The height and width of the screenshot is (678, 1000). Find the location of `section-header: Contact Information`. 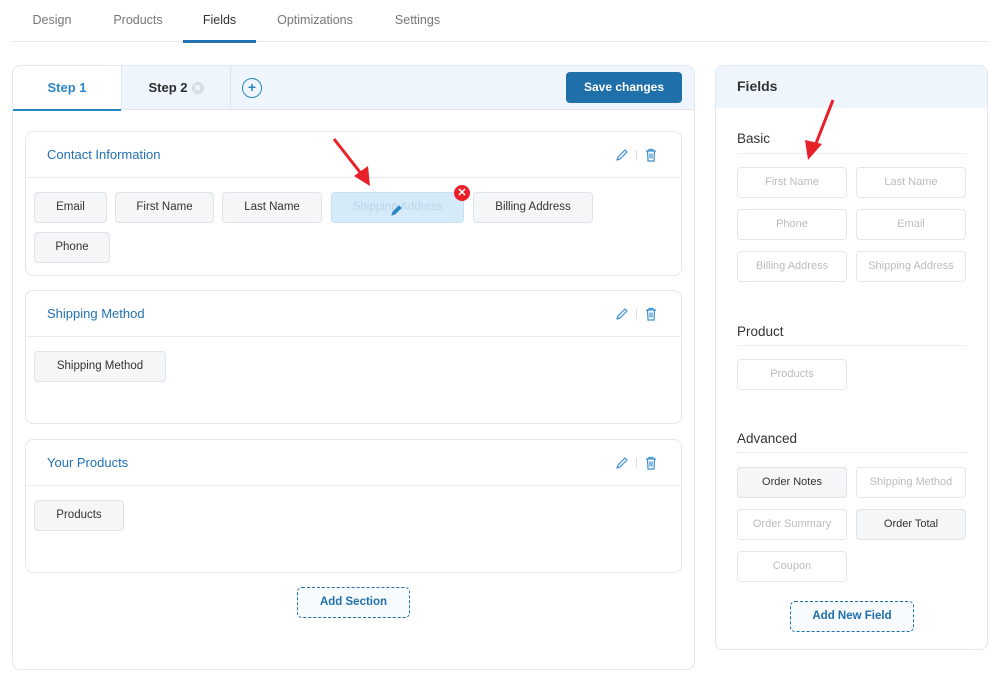

section-header: Contact Information is located at coordinates (353, 155).